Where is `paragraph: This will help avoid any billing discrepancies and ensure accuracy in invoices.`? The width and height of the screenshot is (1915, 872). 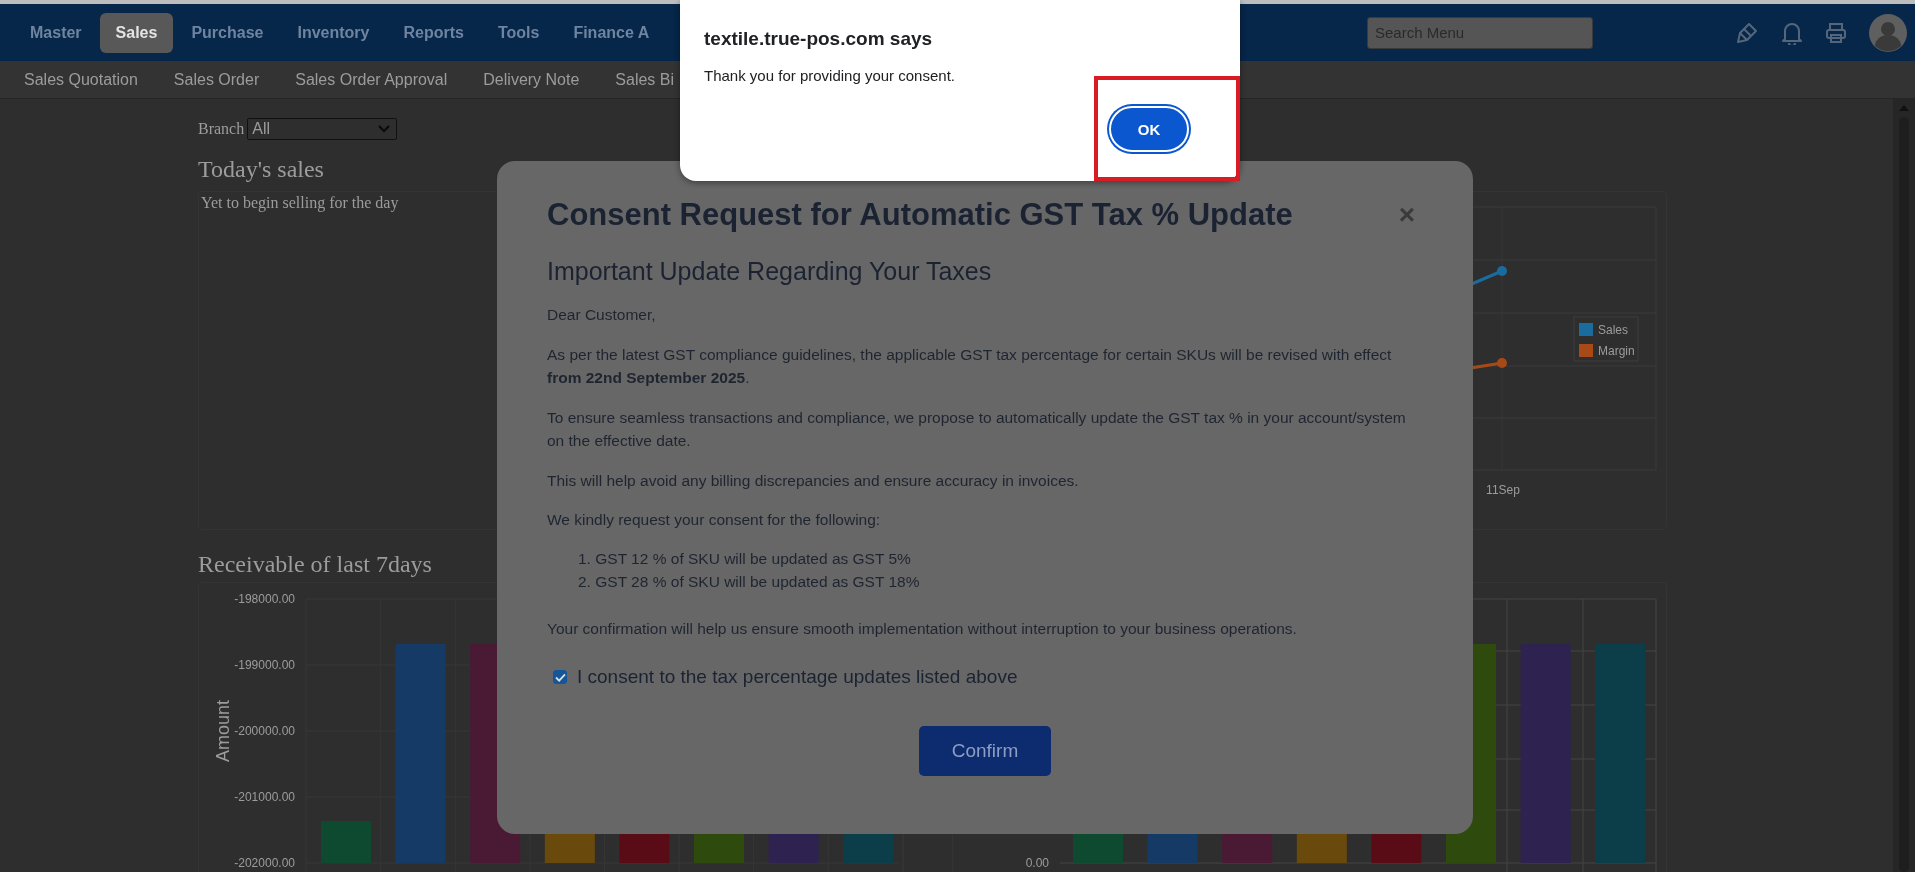 paragraph: This will help avoid any billing discrepancies and ensure accuracy in invoices. is located at coordinates (813, 480).